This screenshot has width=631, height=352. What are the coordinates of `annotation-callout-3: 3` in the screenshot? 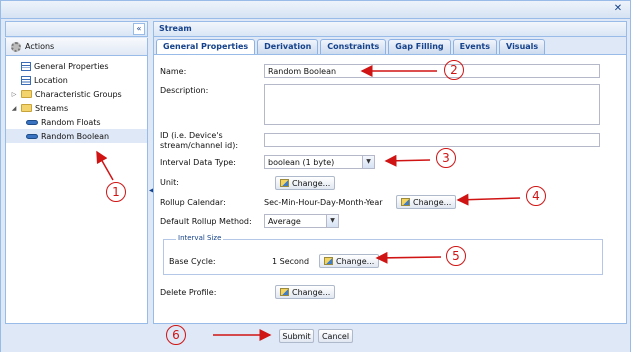 It's located at (446, 158).